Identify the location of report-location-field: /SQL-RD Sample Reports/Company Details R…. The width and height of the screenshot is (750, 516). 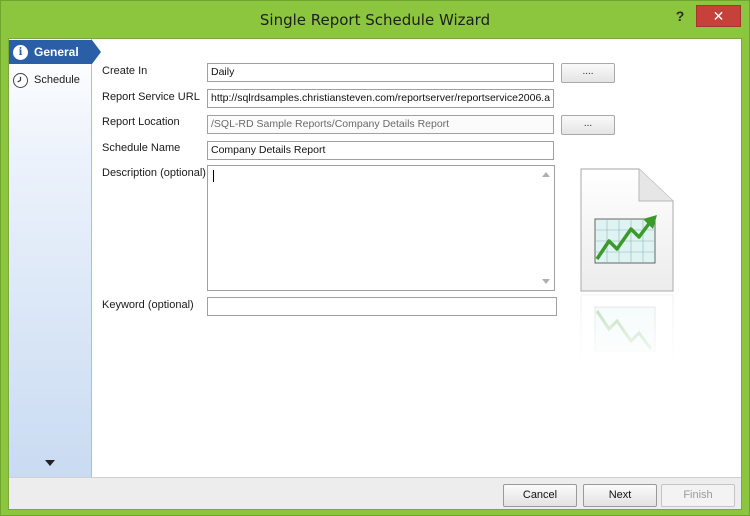
(380, 124).